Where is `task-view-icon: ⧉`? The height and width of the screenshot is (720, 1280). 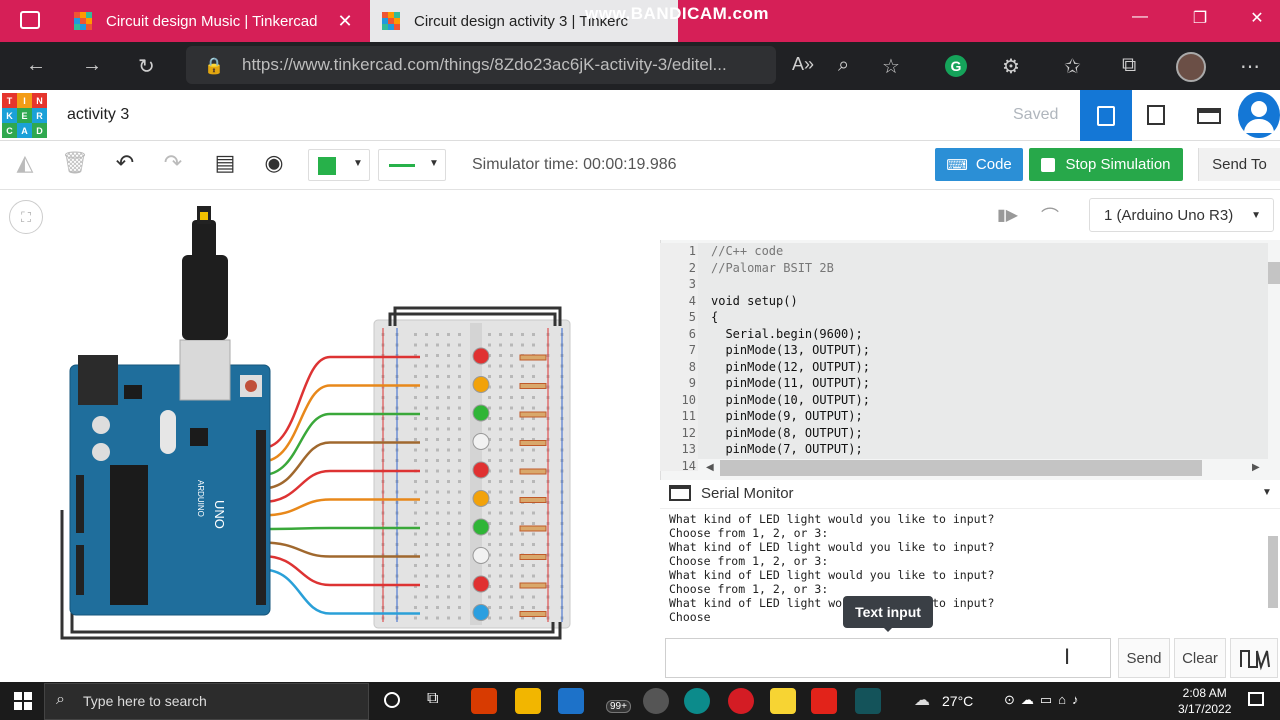 task-view-icon: ⧉ is located at coordinates (432, 699).